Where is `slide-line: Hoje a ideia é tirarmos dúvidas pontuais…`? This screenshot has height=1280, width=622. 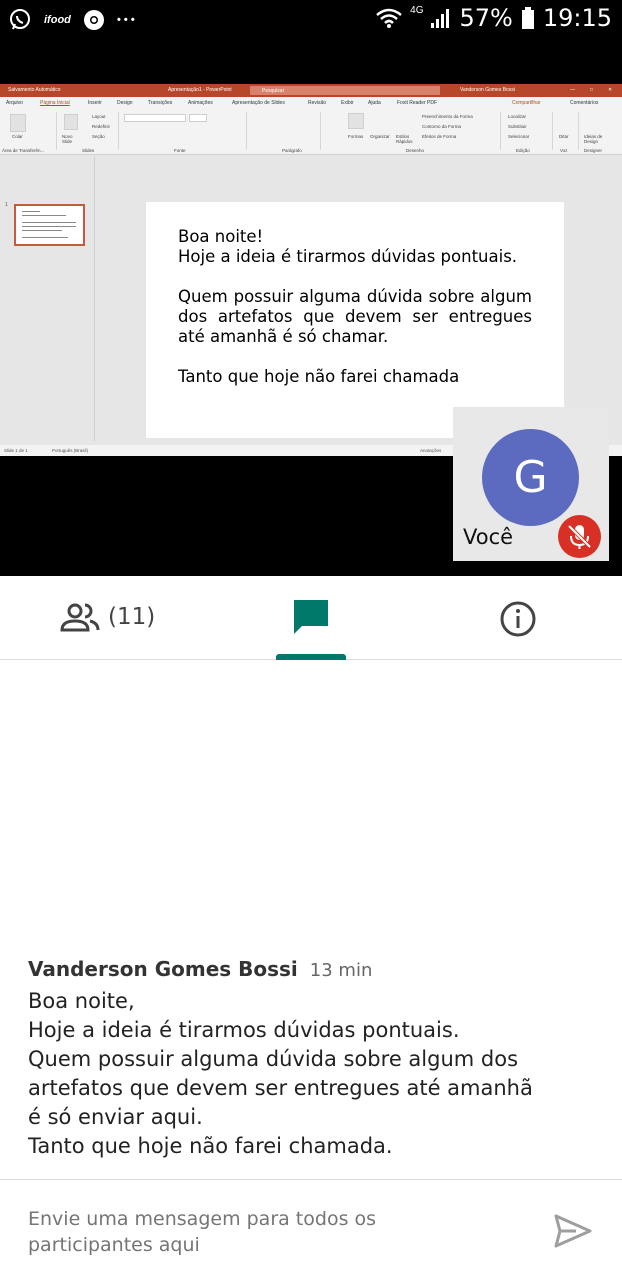
slide-line: Hoje a ideia é tirarmos dúvidas pontuais… is located at coordinates (348, 256).